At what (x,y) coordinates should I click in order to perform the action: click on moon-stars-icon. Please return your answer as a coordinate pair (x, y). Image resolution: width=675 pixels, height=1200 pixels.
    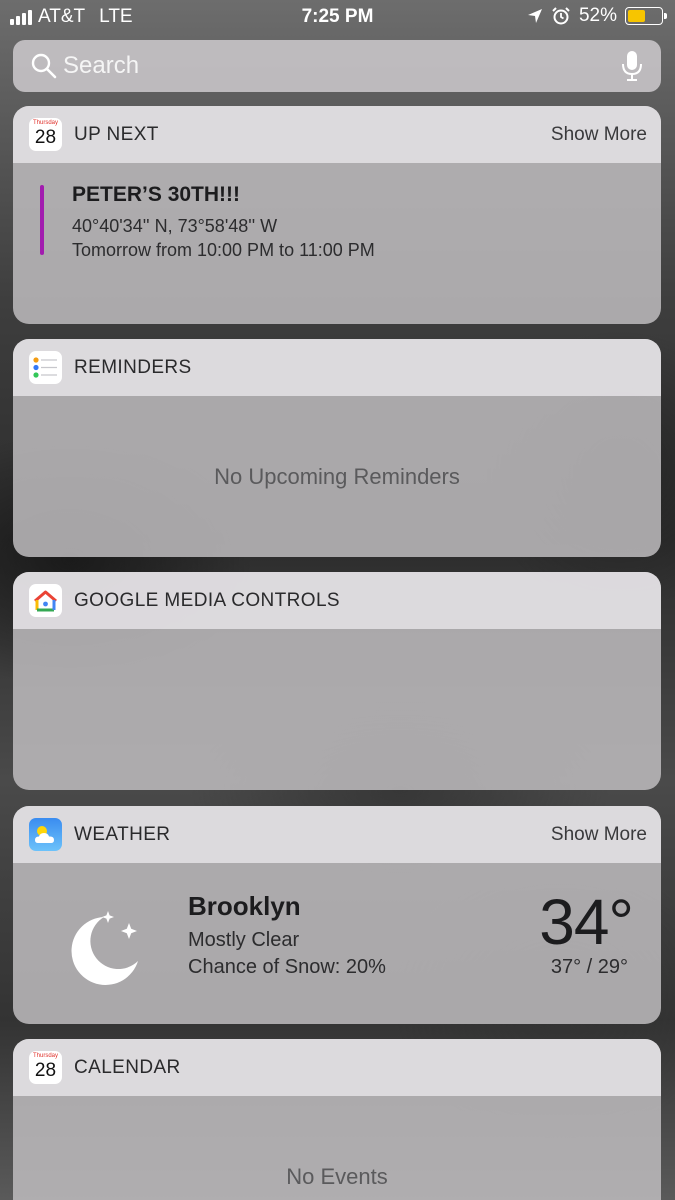
    Looking at the image, I should click on (104, 948).